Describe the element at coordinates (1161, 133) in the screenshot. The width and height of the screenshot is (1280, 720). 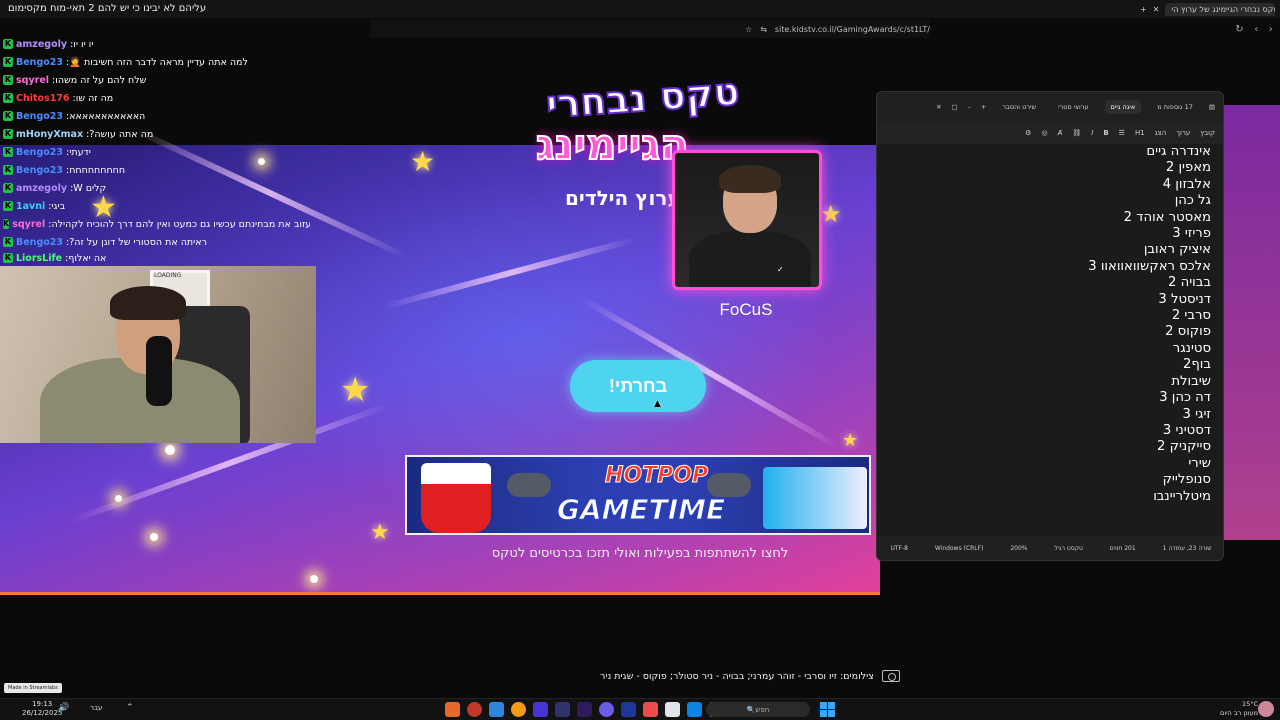
I see `menu-view: הצג` at that location.